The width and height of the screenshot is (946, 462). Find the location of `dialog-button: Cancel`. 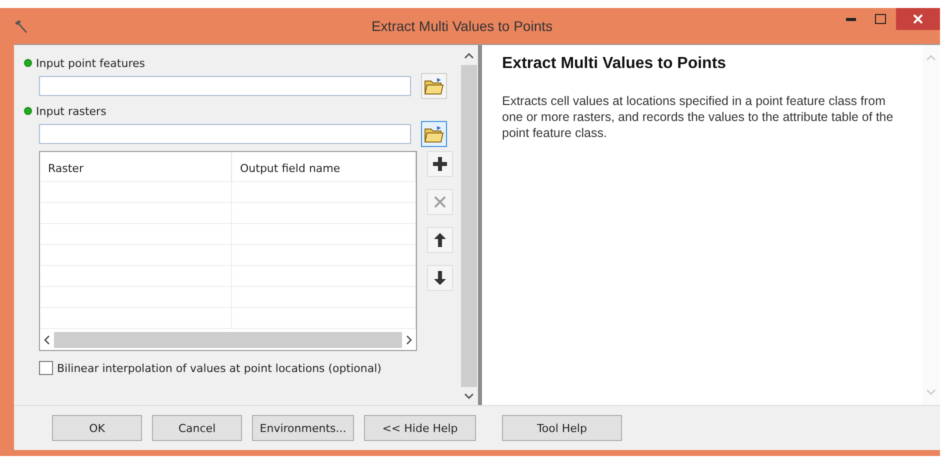

dialog-button: Cancel is located at coordinates (197, 428).